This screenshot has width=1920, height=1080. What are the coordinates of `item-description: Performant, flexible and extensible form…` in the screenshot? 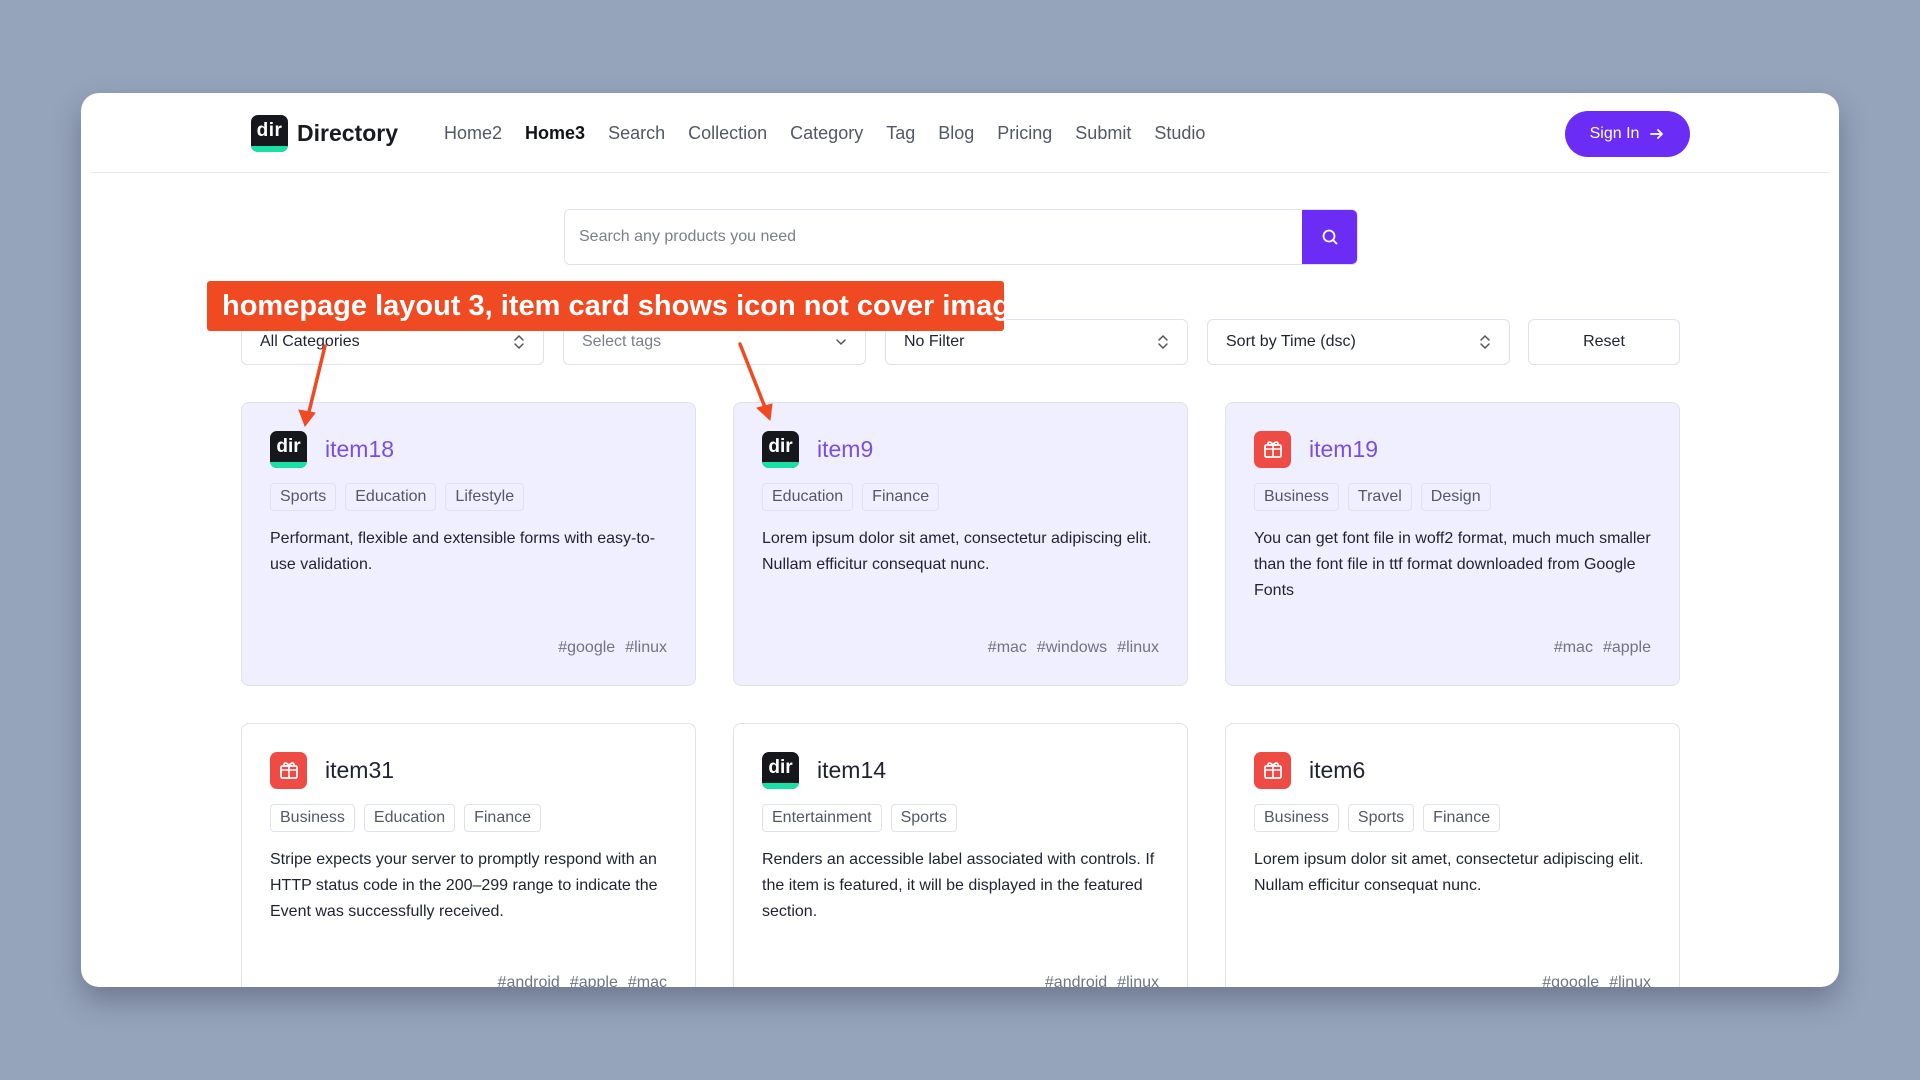 It's located at (463, 551).